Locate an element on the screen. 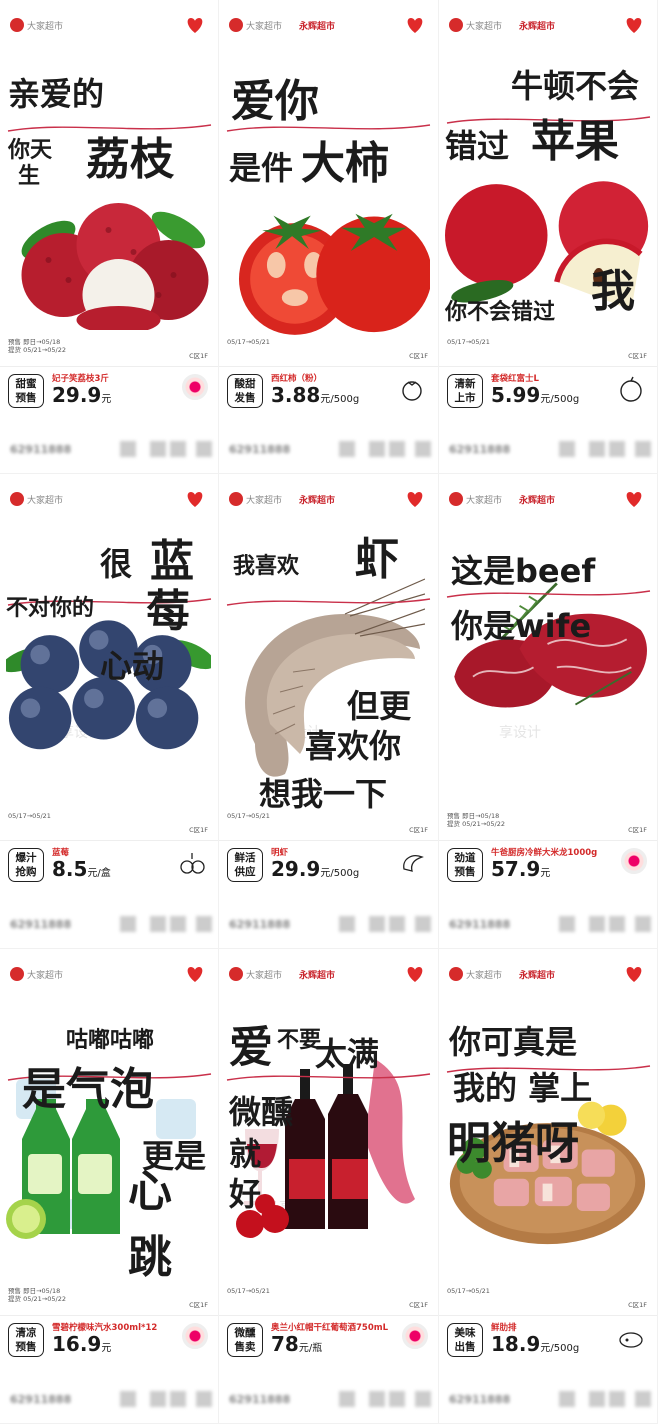 The height and width of the screenshot is (1424, 658). sale-tag: 爆汁 抢购 is located at coordinates (26, 865).